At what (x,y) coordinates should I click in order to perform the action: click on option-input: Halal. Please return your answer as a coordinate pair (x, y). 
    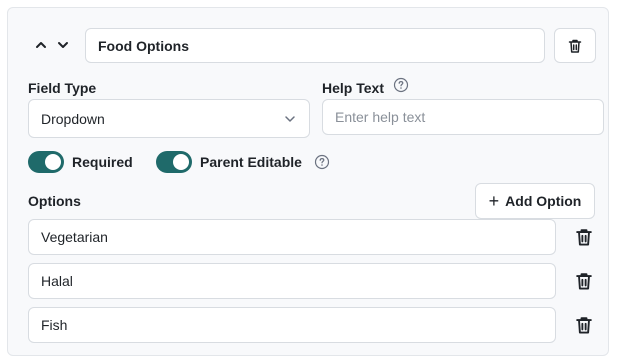
    Looking at the image, I should click on (292, 281).